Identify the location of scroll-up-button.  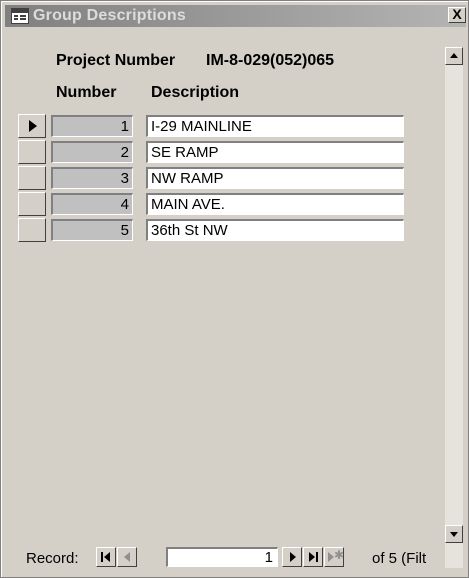
(454, 56).